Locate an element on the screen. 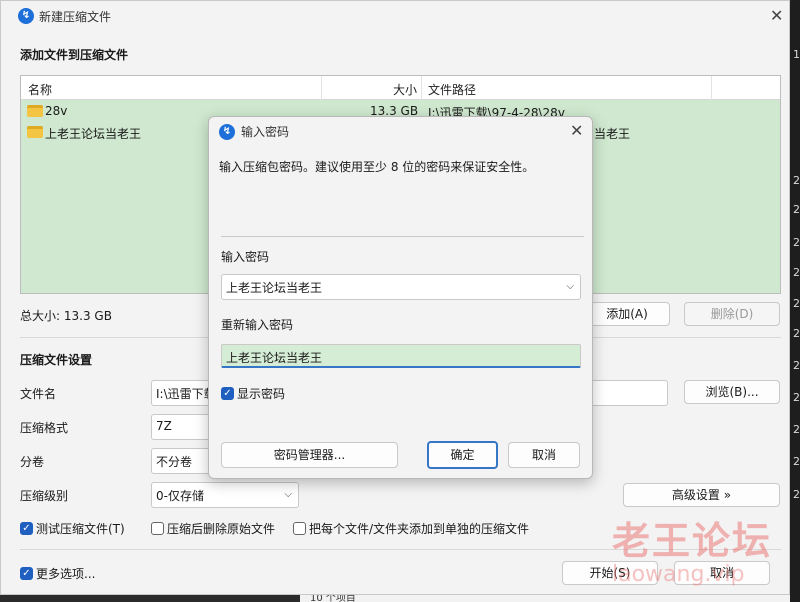 This screenshot has height=602, width=800. separate-archives-label: 把每个文件/文件夹添加到单独的压缩文件 is located at coordinates (419, 528).